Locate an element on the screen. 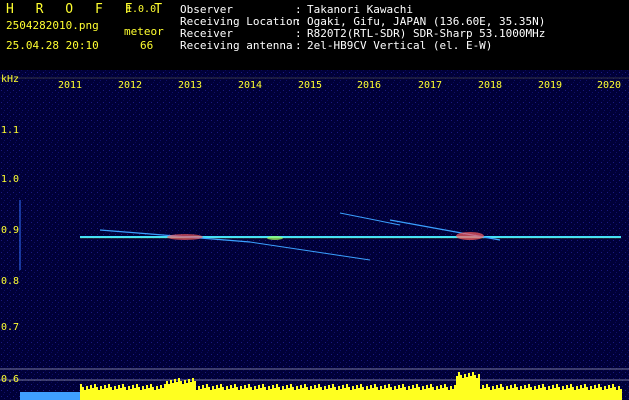 The image size is (629, 400). file-name: 2504282010.png is located at coordinates (52, 25).